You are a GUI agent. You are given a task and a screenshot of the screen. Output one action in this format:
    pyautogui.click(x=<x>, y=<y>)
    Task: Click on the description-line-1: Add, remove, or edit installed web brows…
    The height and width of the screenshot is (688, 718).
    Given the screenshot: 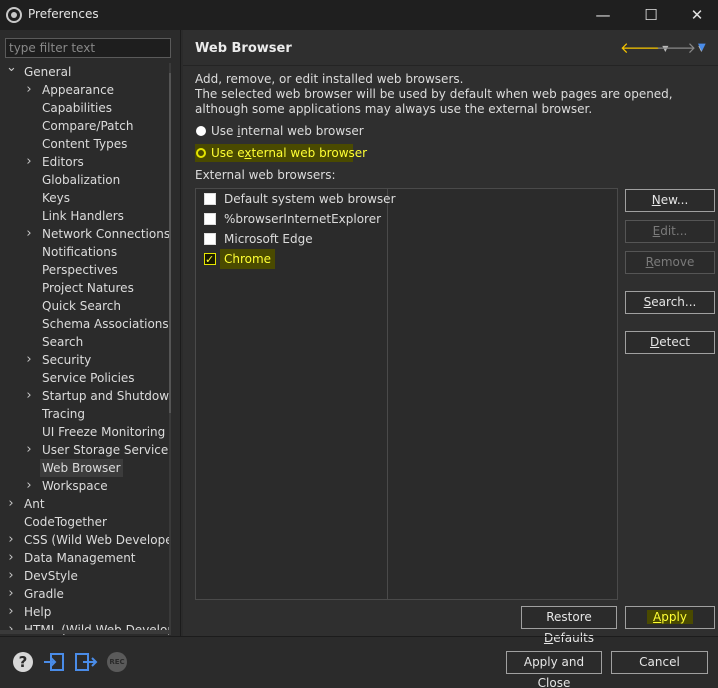 What is the action you would take?
    pyautogui.click(x=329, y=79)
    